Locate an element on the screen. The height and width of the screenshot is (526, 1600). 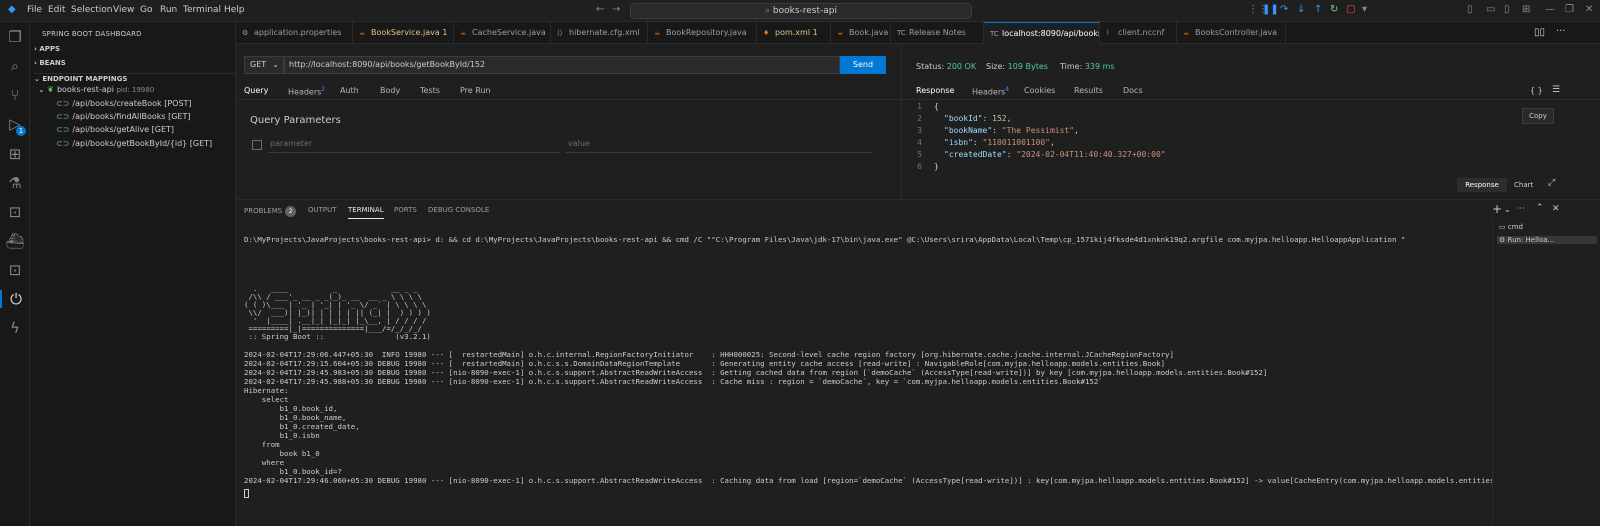
testing-icon: ⚗ is located at coordinates (15, 183).